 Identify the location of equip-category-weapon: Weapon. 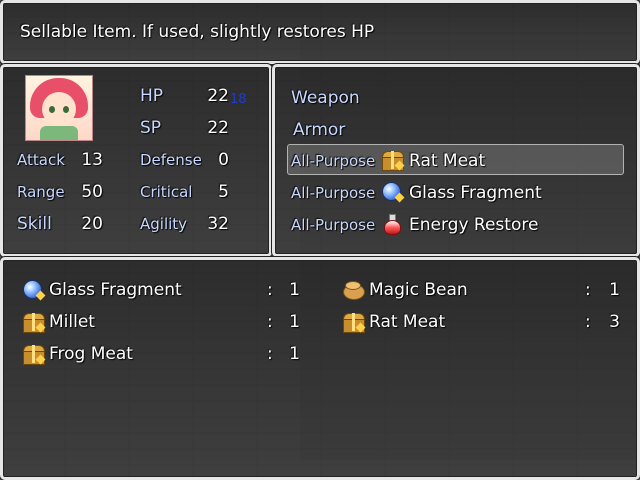
(325, 98).